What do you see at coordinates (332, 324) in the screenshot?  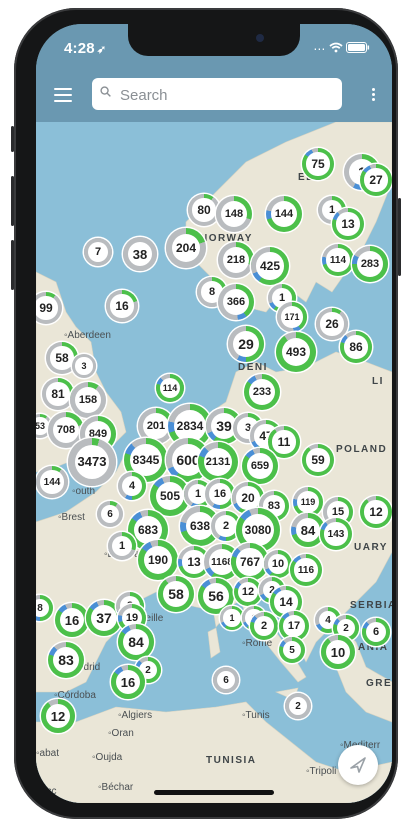 I see `station-cluster-marker: 26` at bounding box center [332, 324].